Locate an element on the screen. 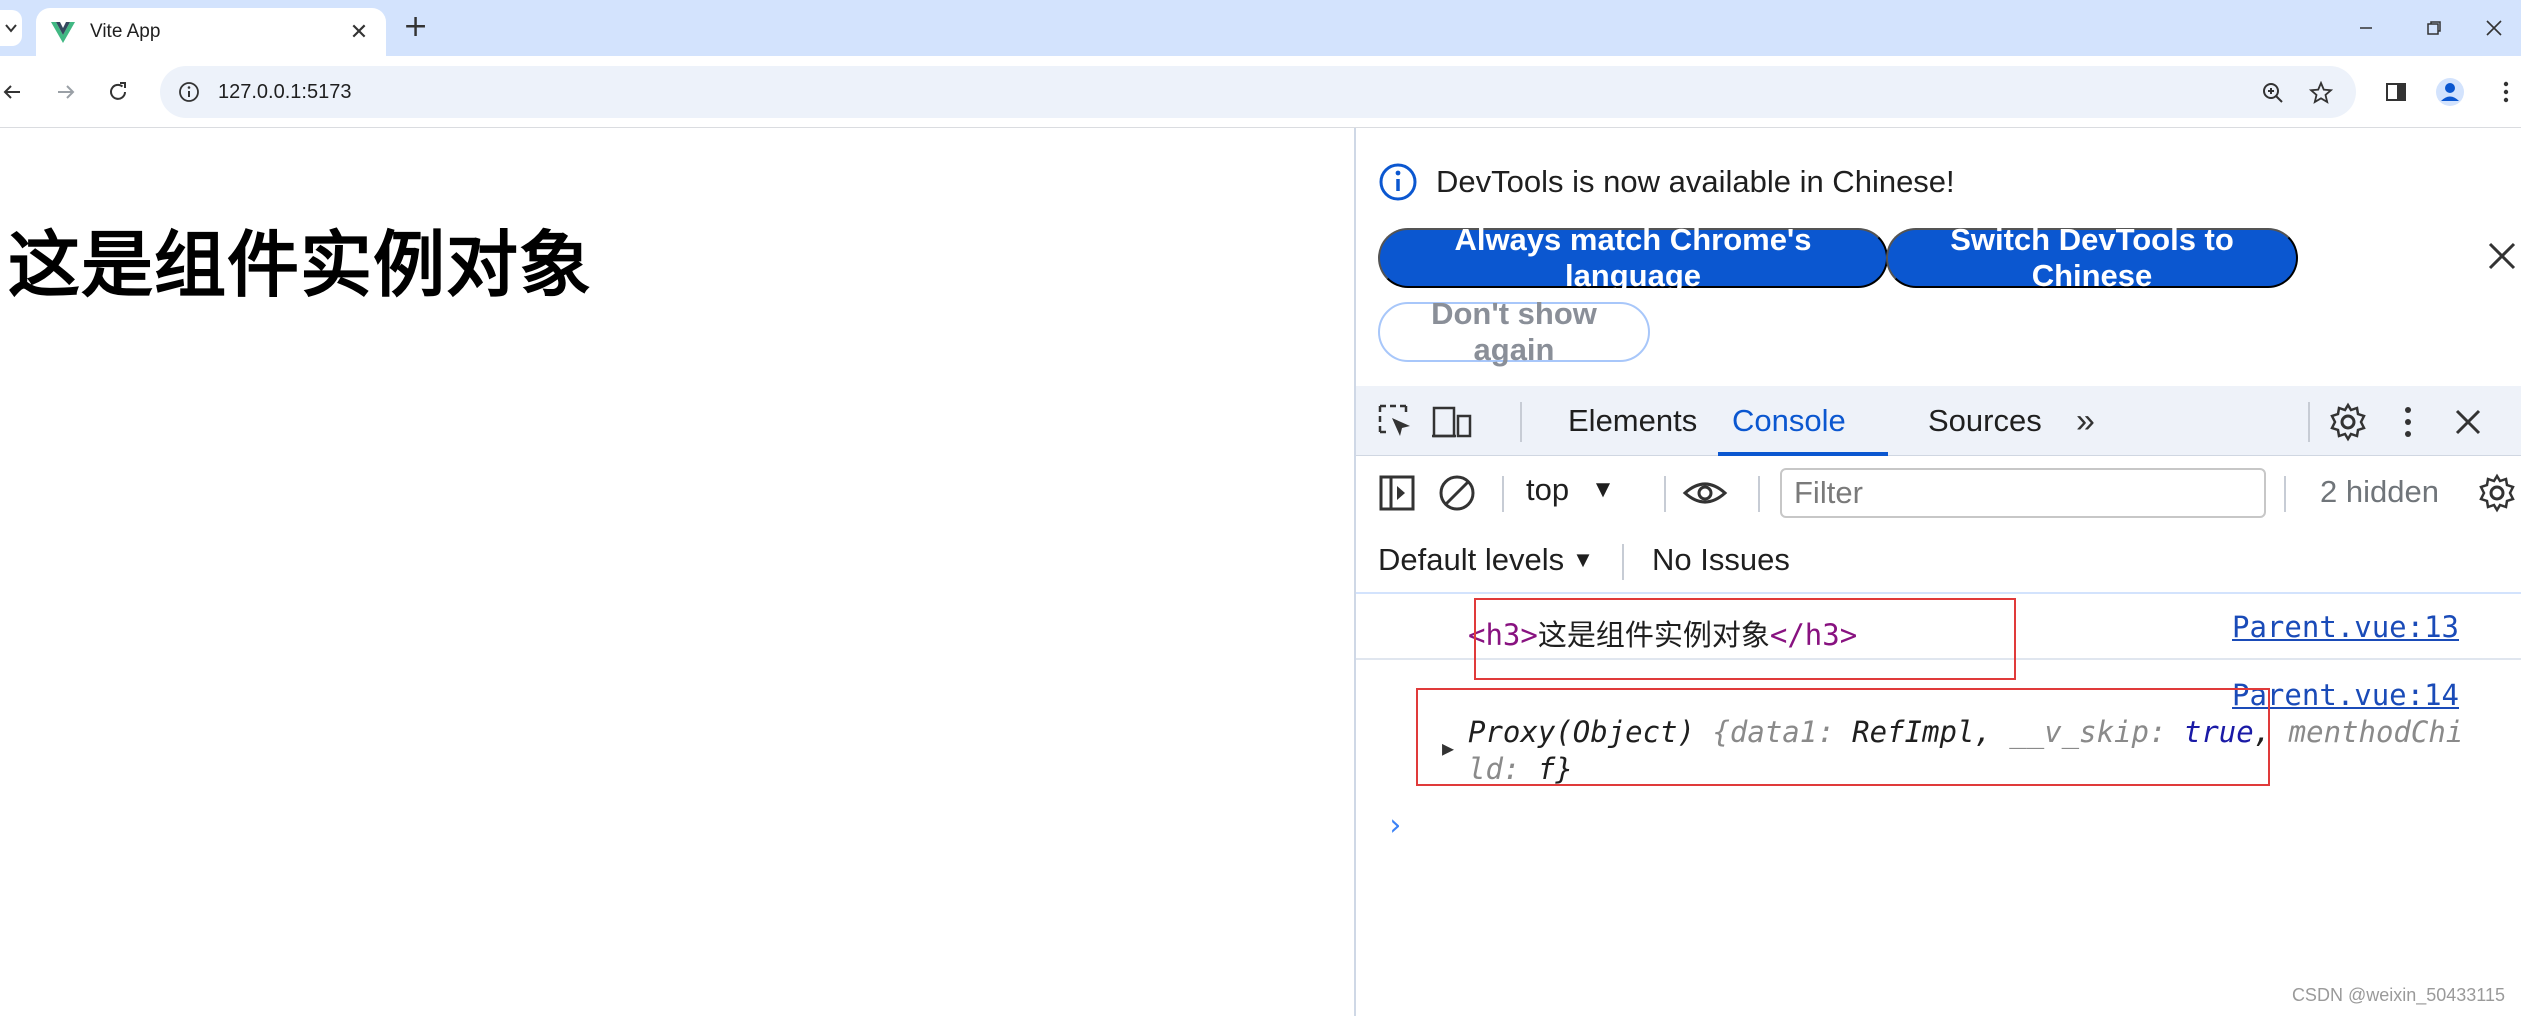 The height and width of the screenshot is (1016, 2521). clear-icon is located at coordinates (1457, 493).